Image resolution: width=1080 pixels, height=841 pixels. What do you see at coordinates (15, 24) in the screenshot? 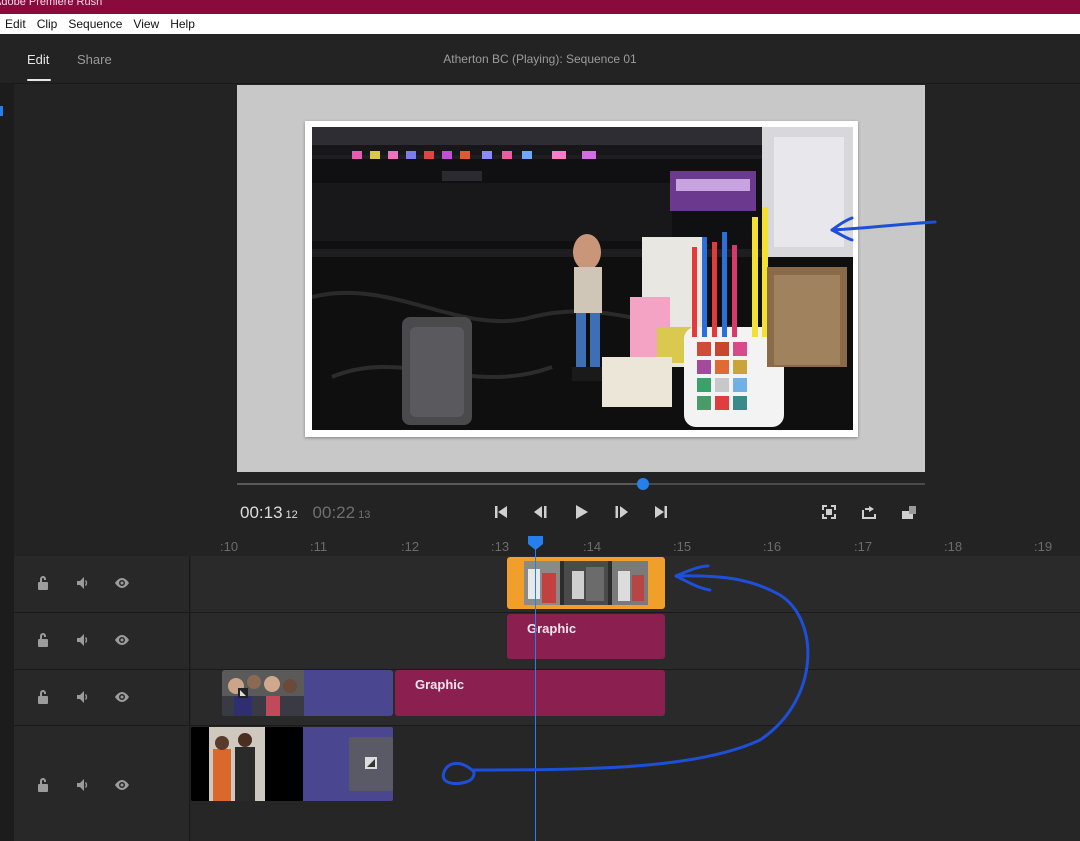
I see `menu-edit: Edit` at bounding box center [15, 24].